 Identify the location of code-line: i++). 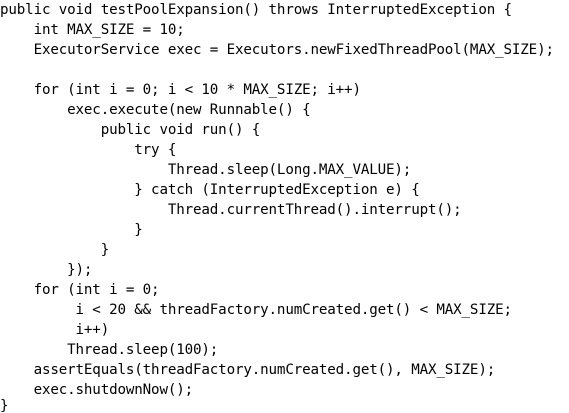
(55, 330).